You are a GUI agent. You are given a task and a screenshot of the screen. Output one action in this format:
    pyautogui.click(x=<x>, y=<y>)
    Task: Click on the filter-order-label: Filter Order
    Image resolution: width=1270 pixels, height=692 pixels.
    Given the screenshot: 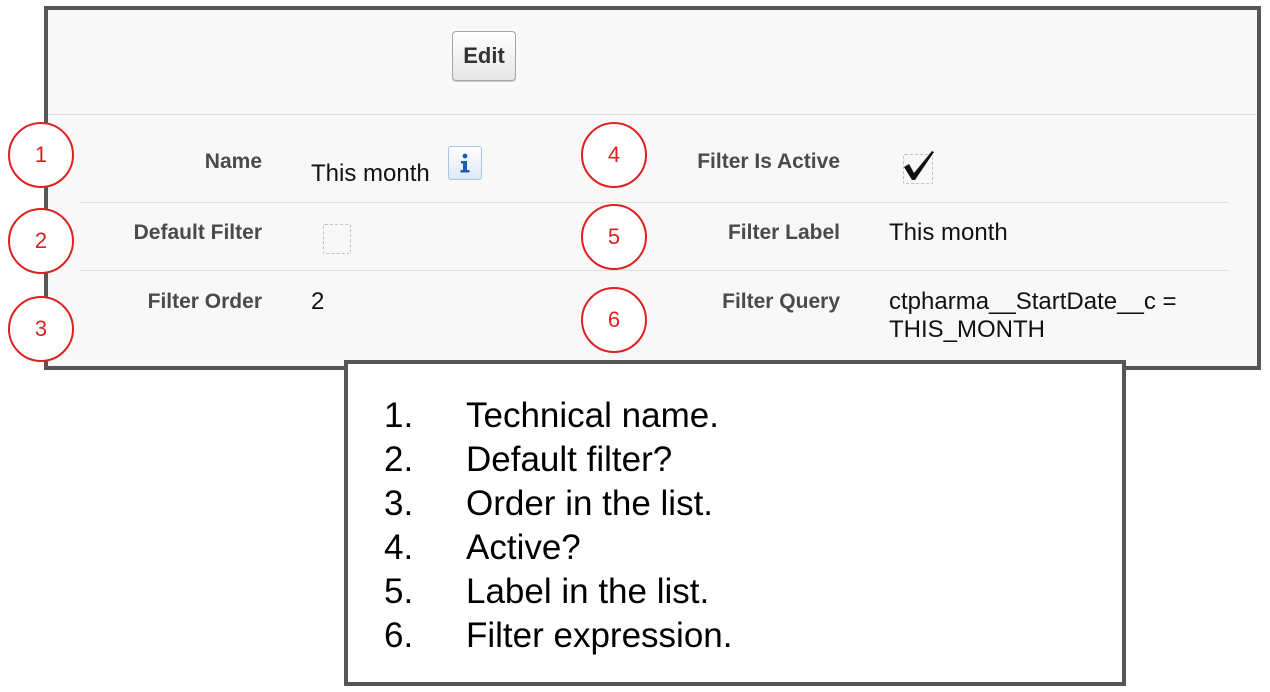 What is the action you would take?
    pyautogui.click(x=204, y=301)
    